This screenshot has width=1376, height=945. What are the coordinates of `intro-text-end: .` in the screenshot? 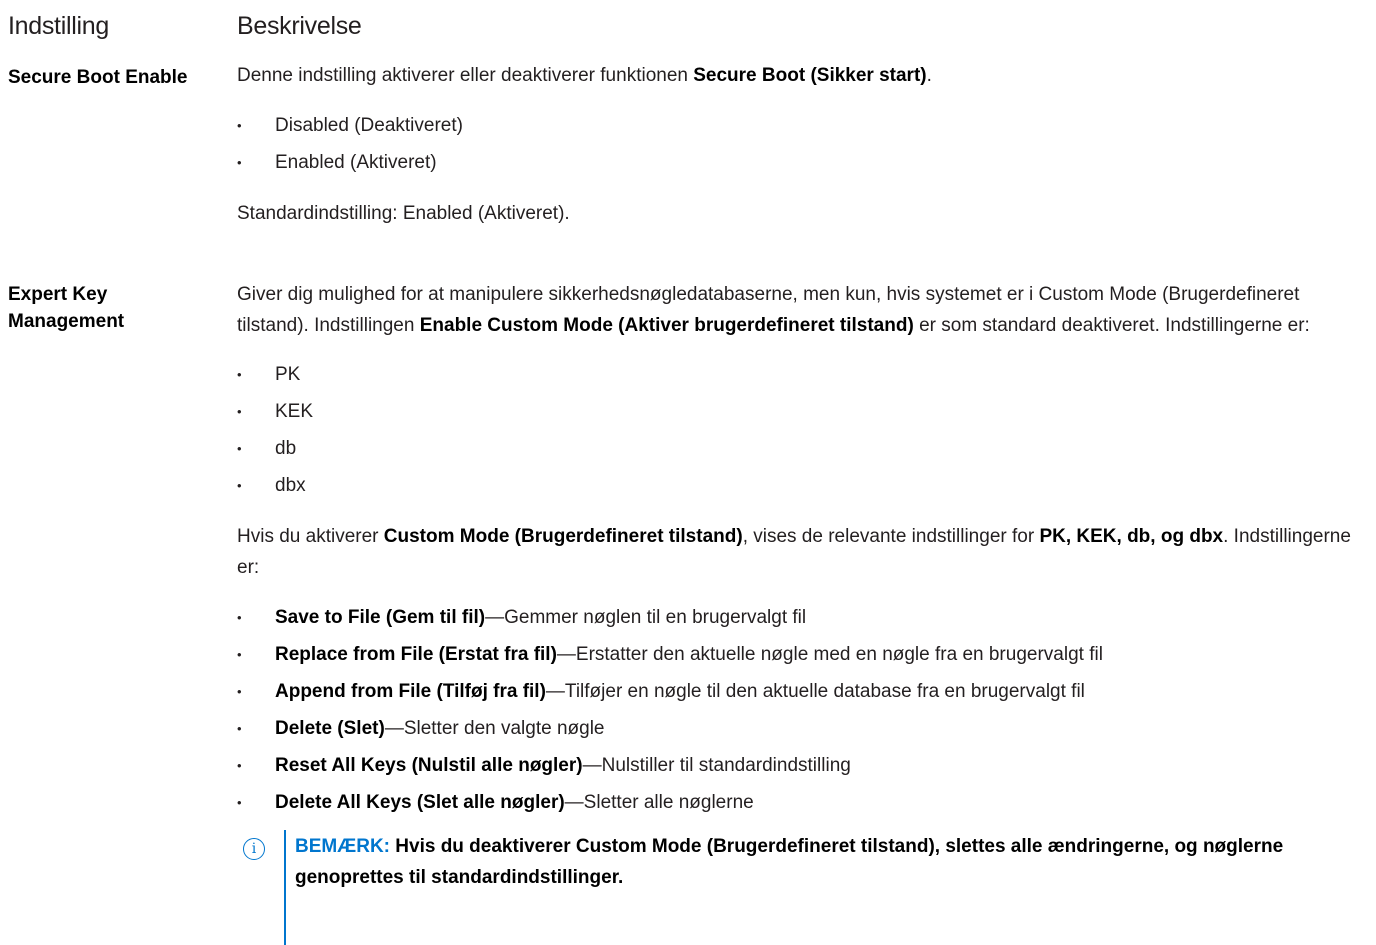 It's located at (929, 75).